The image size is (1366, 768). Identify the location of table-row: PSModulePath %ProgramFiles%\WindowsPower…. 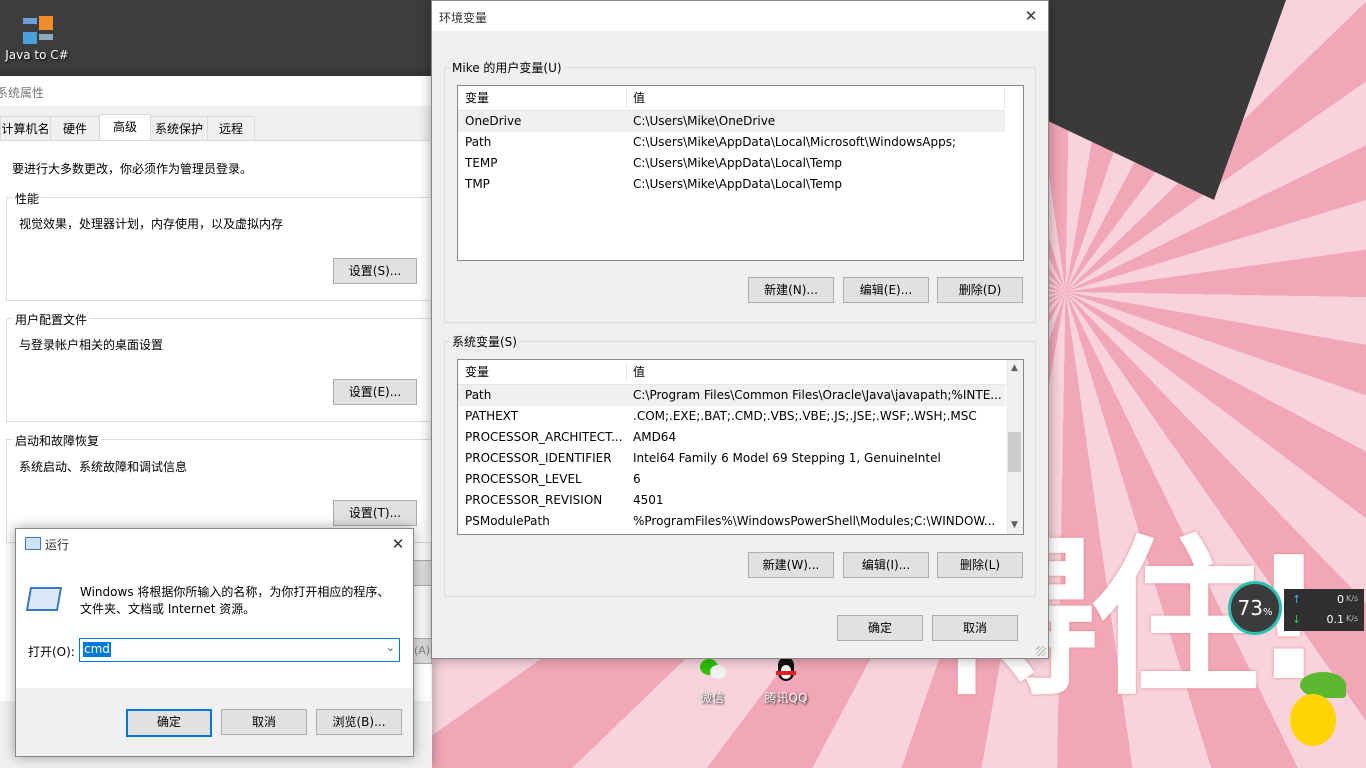
(731, 521).